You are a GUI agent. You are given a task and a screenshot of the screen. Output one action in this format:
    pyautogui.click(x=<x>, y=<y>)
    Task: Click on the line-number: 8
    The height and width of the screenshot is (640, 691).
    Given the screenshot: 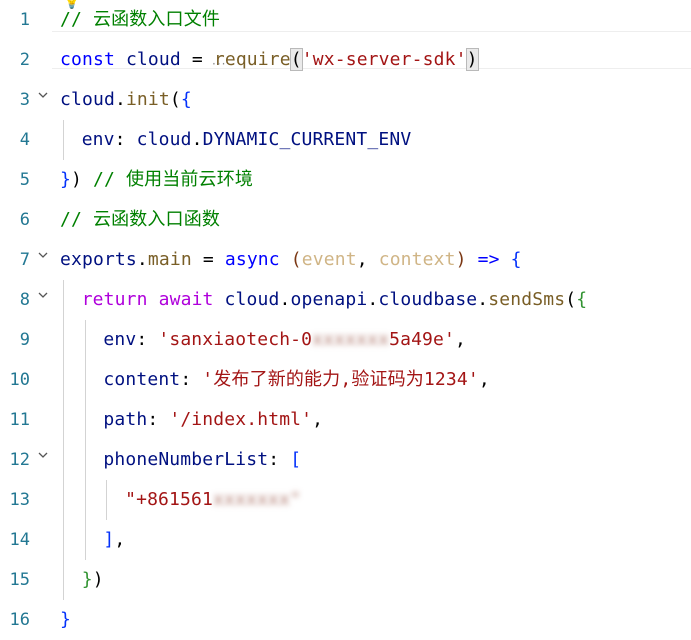 What is the action you would take?
    pyautogui.click(x=24, y=300)
    